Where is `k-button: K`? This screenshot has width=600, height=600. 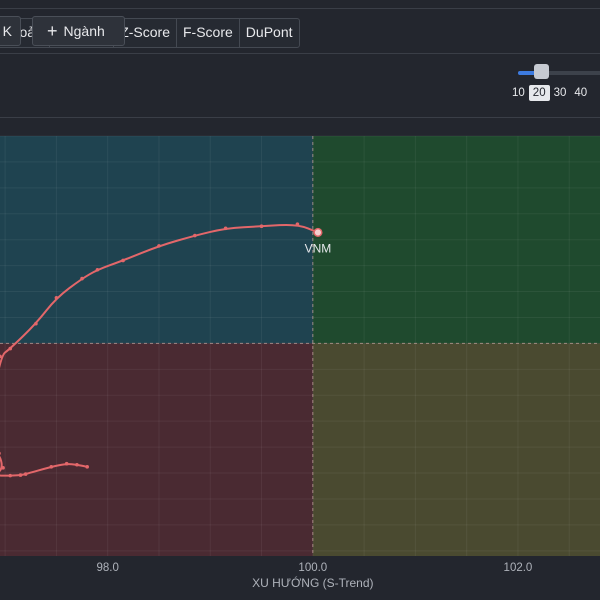
k-button: K is located at coordinates (10, 31).